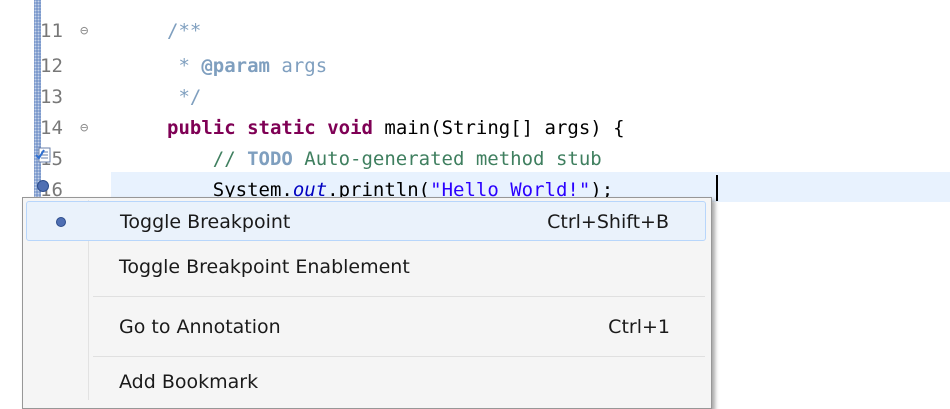 The image size is (950, 409). What do you see at coordinates (200, 327) in the screenshot?
I see `menu-item-label: Go to Annotation` at bounding box center [200, 327].